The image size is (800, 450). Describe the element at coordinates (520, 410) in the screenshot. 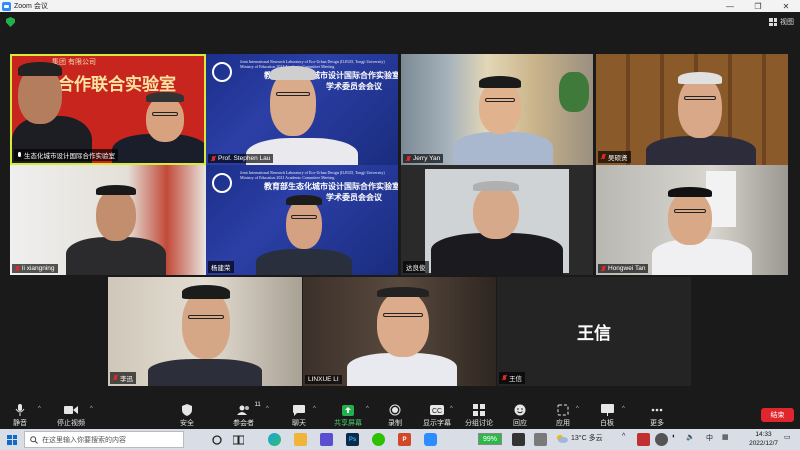

I see `smiley-plus-icon` at that location.